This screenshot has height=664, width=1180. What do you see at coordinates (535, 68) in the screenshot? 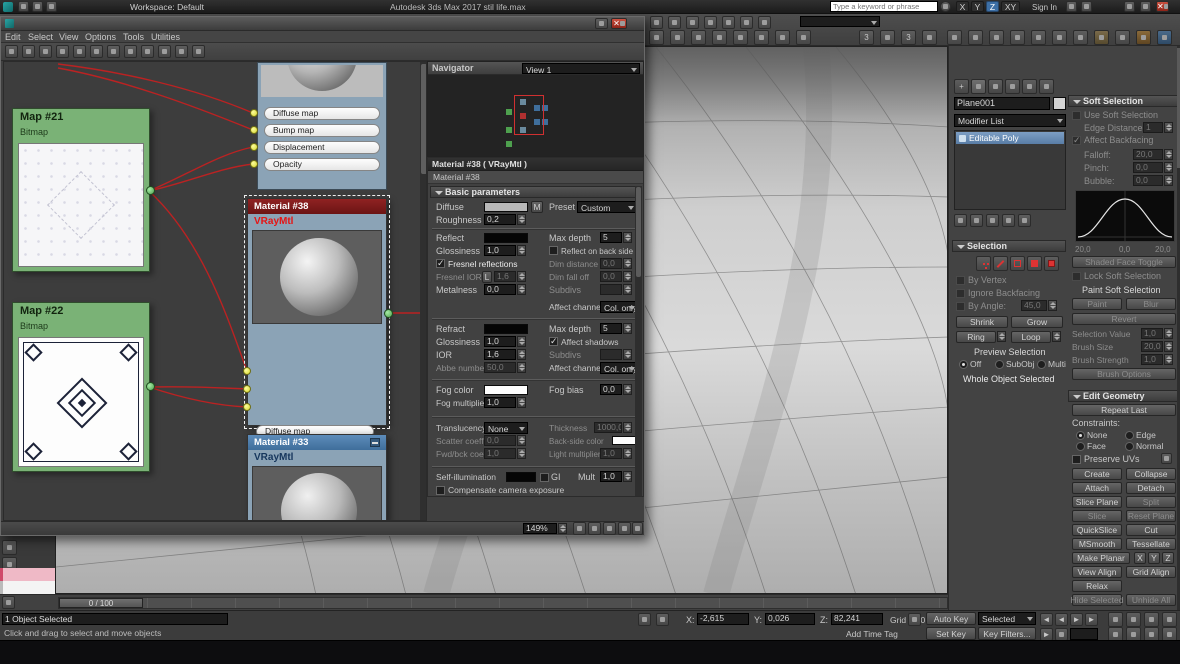
I see `navigator-header: Navigator View 1` at bounding box center [535, 68].